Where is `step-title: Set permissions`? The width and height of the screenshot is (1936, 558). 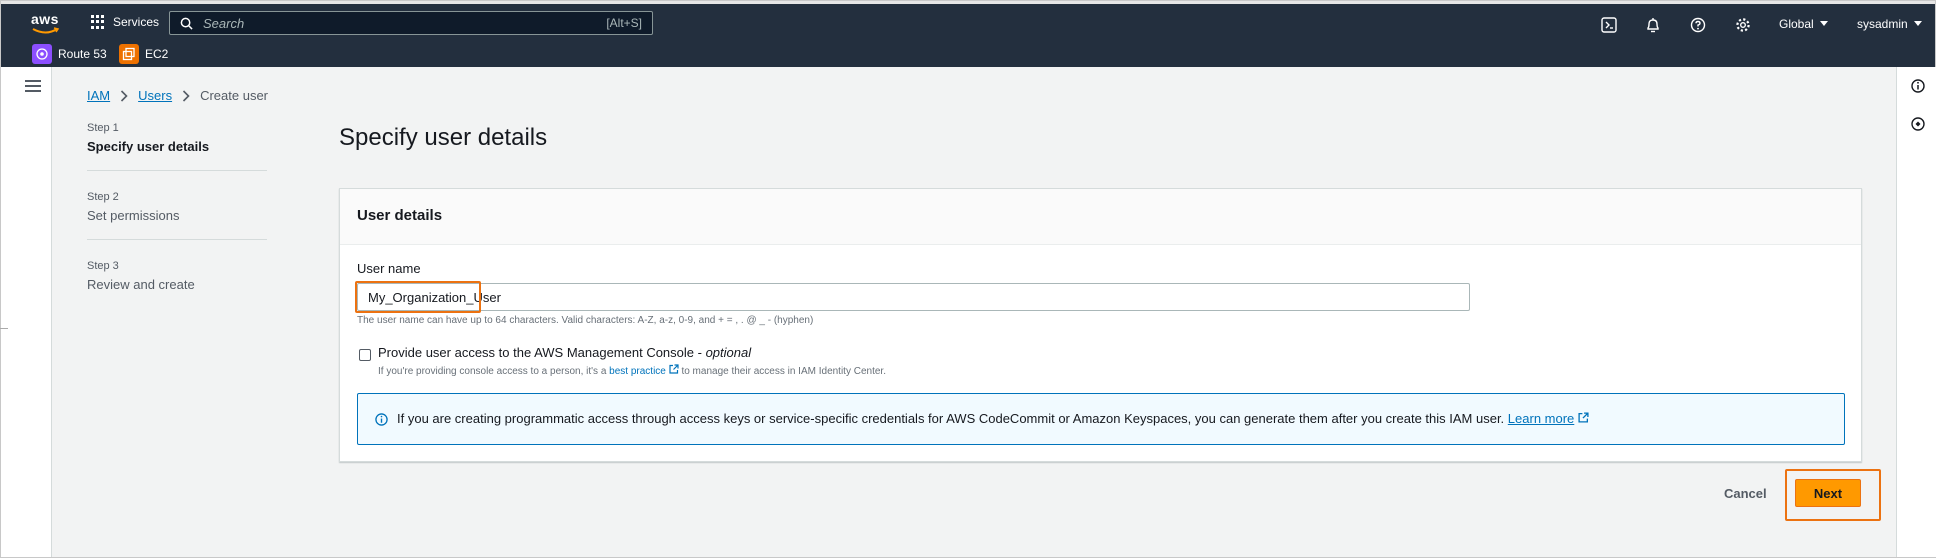
step-title: Set permissions is located at coordinates (133, 215).